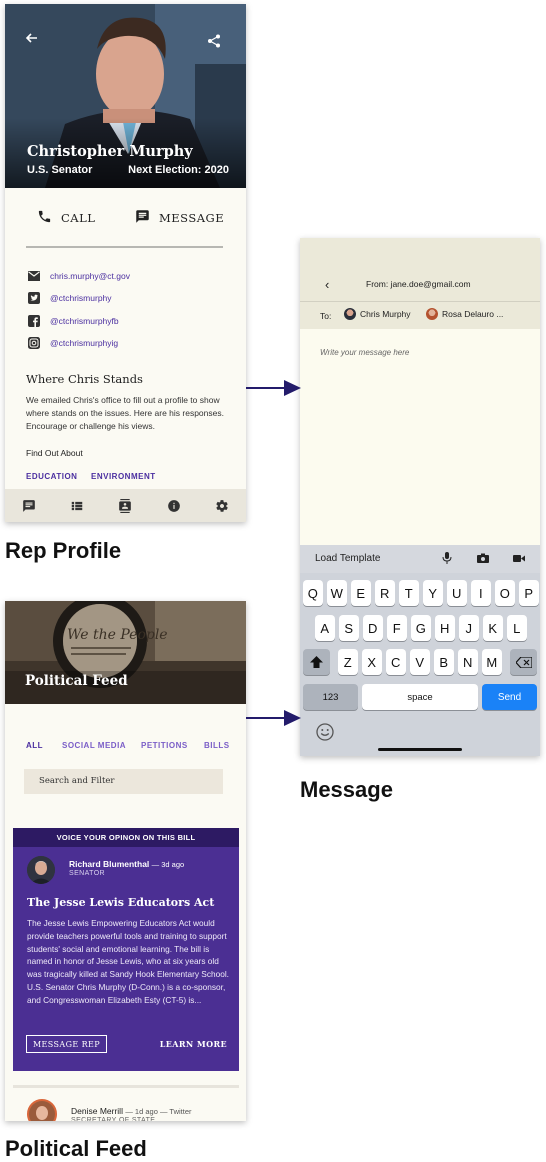 The image size is (546, 1162). What do you see at coordinates (131, 1111) in the screenshot?
I see `post-author: Denise Merrill — 1d ago — Twitter` at bounding box center [131, 1111].